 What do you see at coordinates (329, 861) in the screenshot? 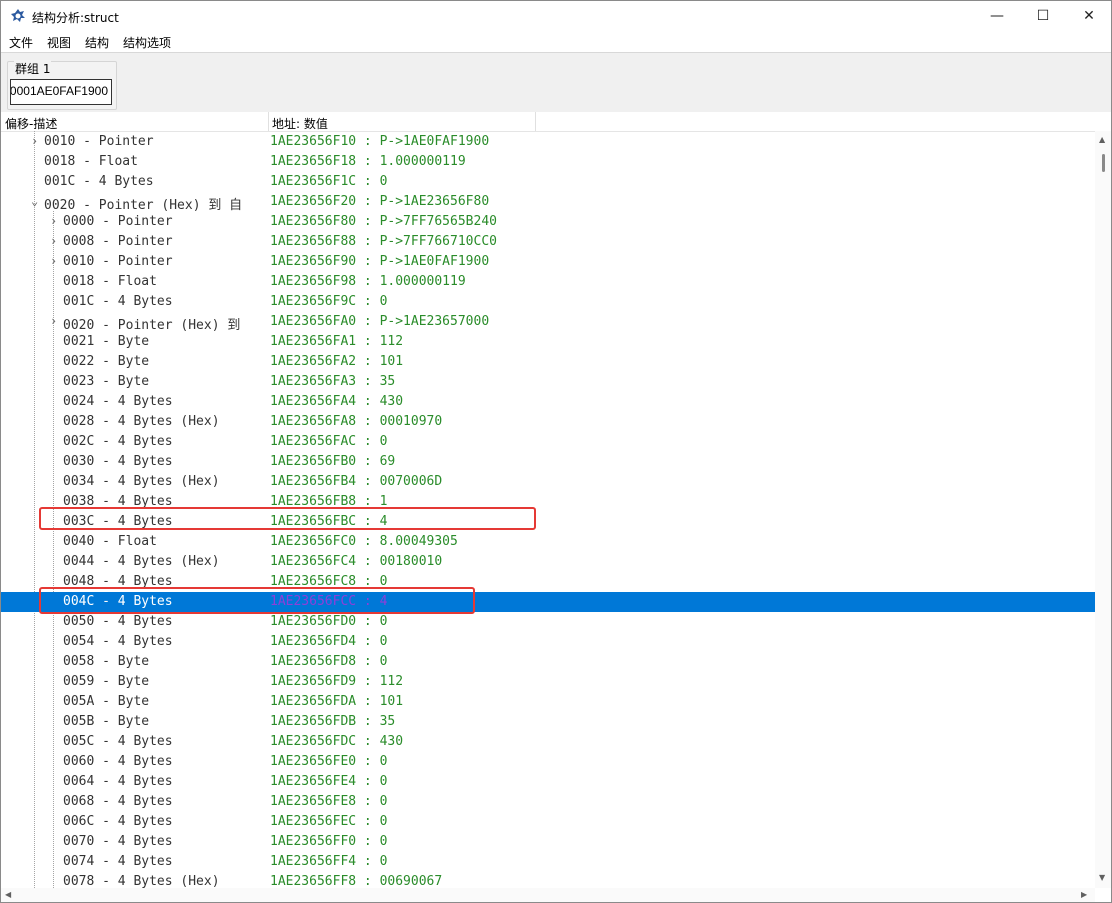
I see `row-address-value: 1AE23656FF4 : 0` at bounding box center [329, 861].